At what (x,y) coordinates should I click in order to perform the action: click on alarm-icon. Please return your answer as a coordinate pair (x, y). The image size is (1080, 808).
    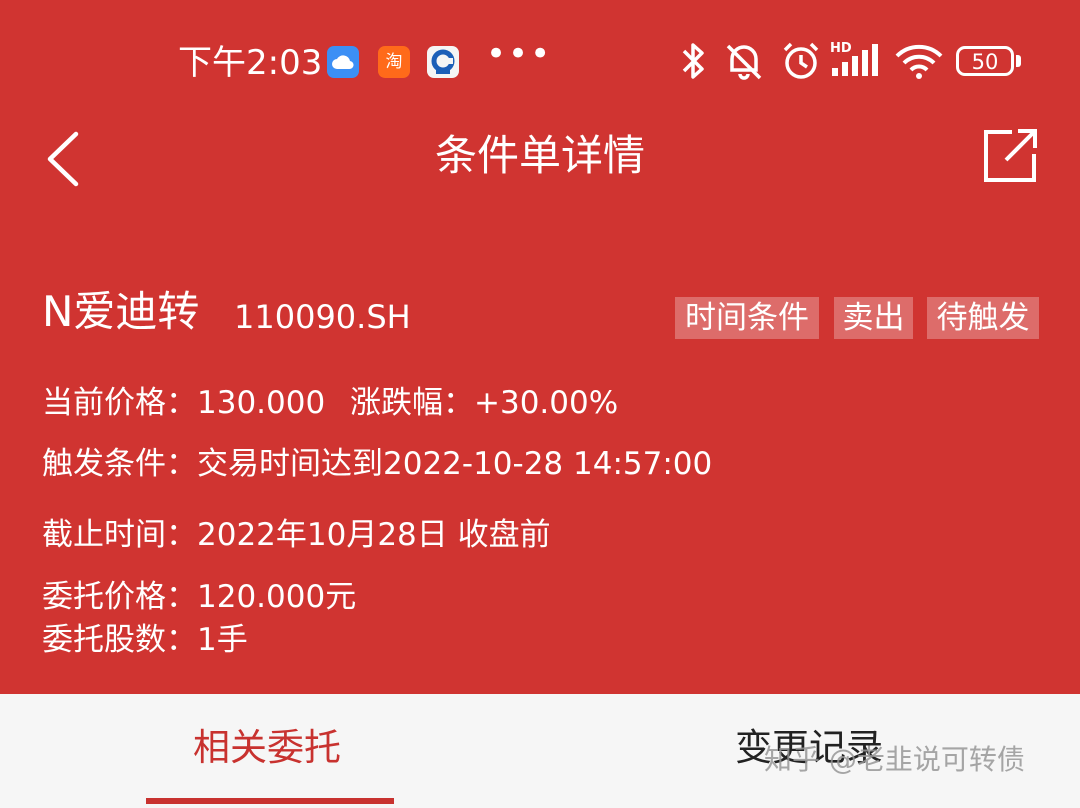
    Looking at the image, I should click on (801, 60).